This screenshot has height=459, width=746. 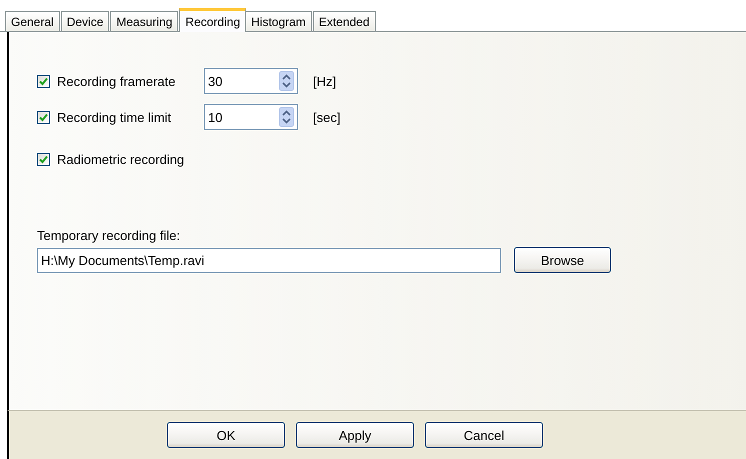 I want to click on checkbox-label: Recording framerate, so click(x=116, y=81).